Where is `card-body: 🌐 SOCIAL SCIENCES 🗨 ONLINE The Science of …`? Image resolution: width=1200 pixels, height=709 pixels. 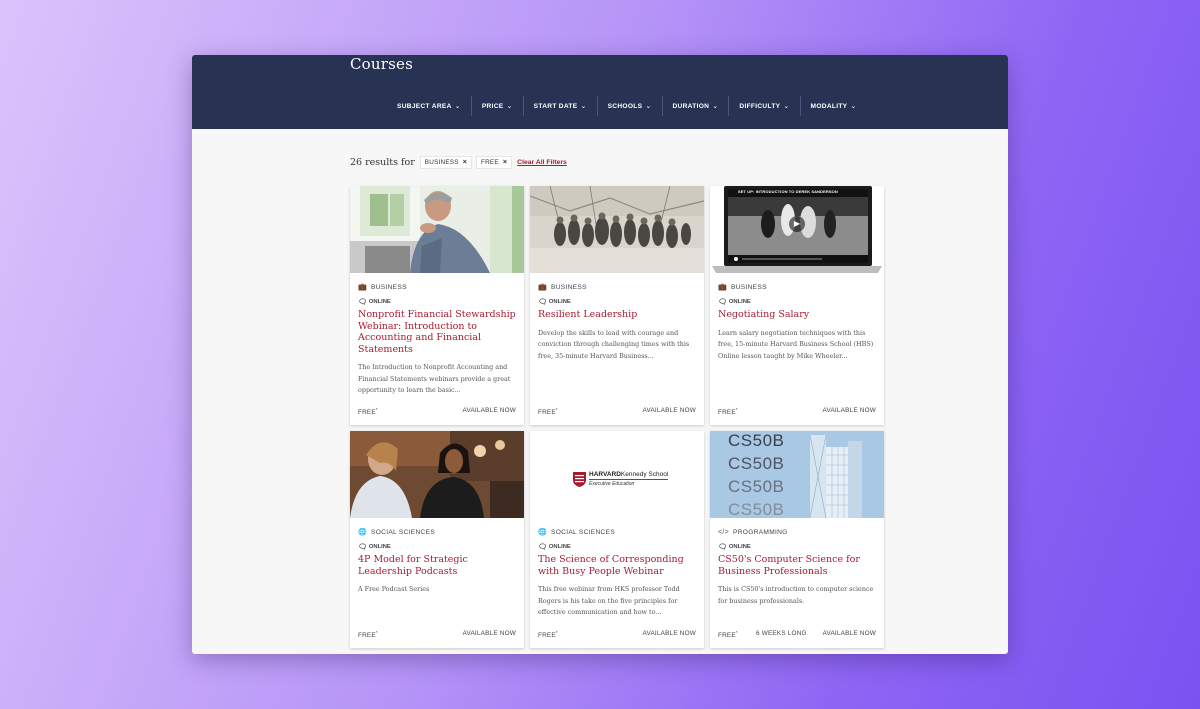 card-body: 🌐 SOCIAL SCIENCES 🗨 ONLINE The Science of … is located at coordinates (617, 568).